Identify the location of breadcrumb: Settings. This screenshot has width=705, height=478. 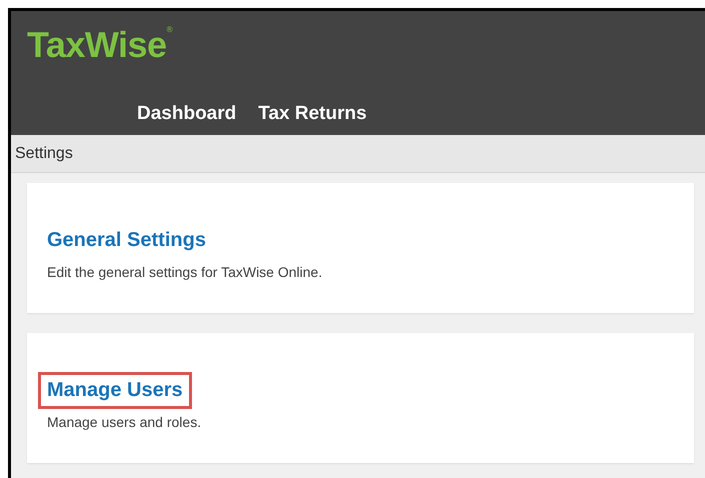
(44, 153).